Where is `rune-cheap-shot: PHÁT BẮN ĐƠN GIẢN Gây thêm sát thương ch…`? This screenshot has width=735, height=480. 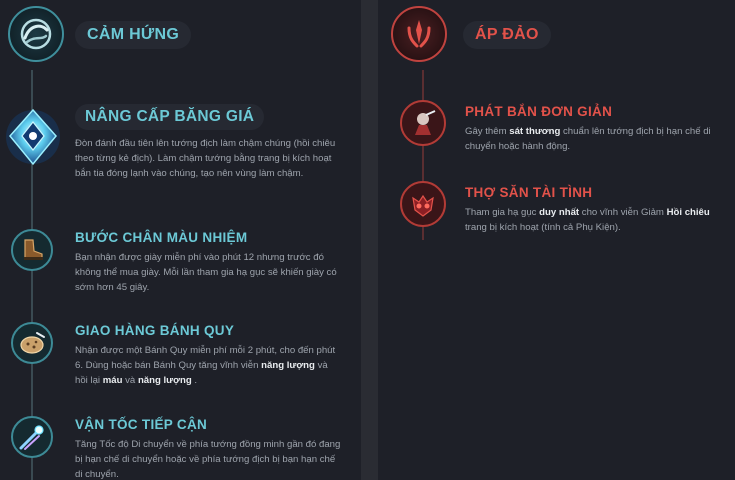
rune-cheap-shot: PHÁT BẮN ĐƠN GIẢN Gây thêm sát thương ch… is located at coordinates (556, 130).